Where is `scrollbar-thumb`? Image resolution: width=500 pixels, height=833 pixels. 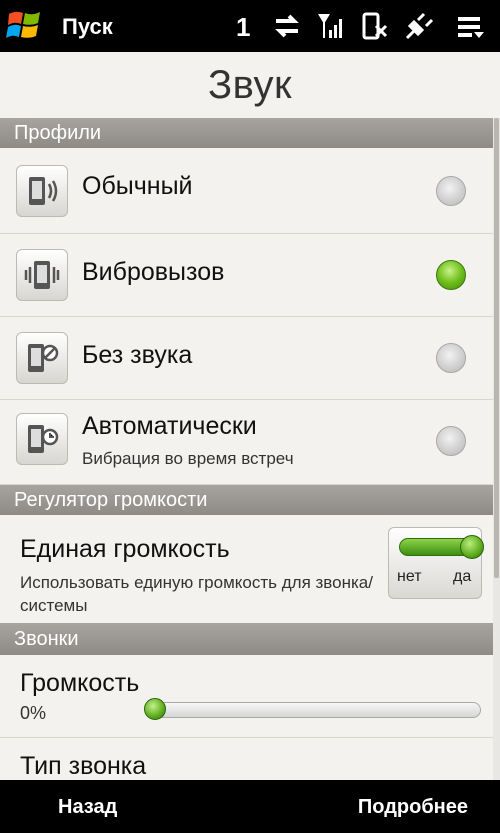
scrollbar-thumb is located at coordinates (496, 348).